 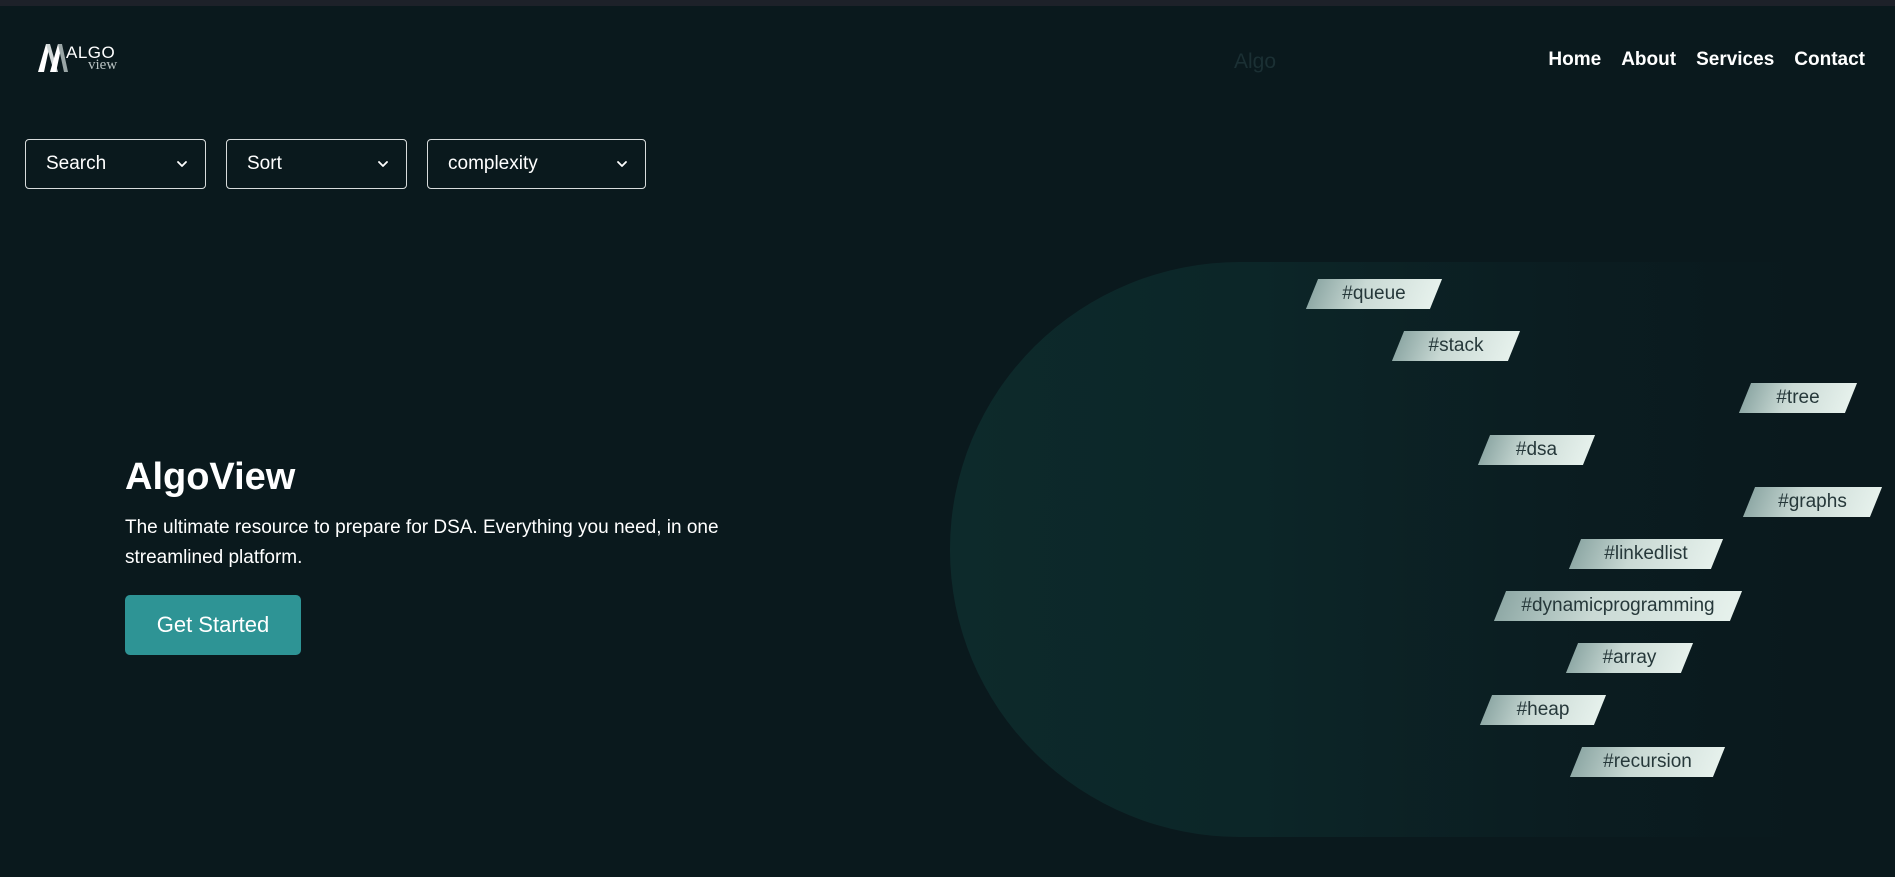 What do you see at coordinates (316, 164) in the screenshot?
I see `sort-dropdown: Sort` at bounding box center [316, 164].